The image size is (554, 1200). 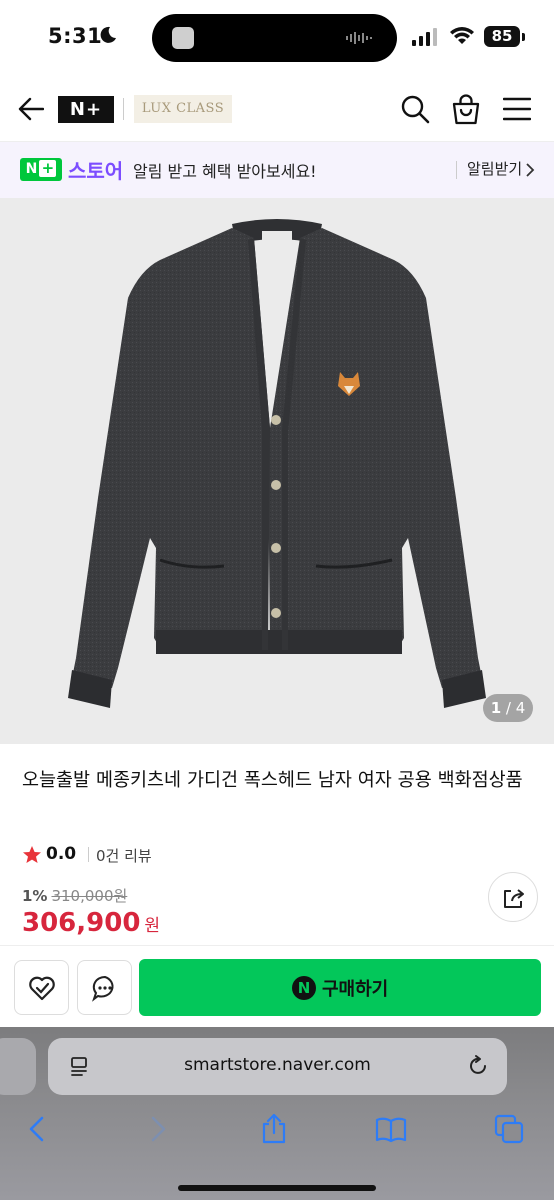 I want to click on shopping-bag-icon, so click(x=466, y=109).